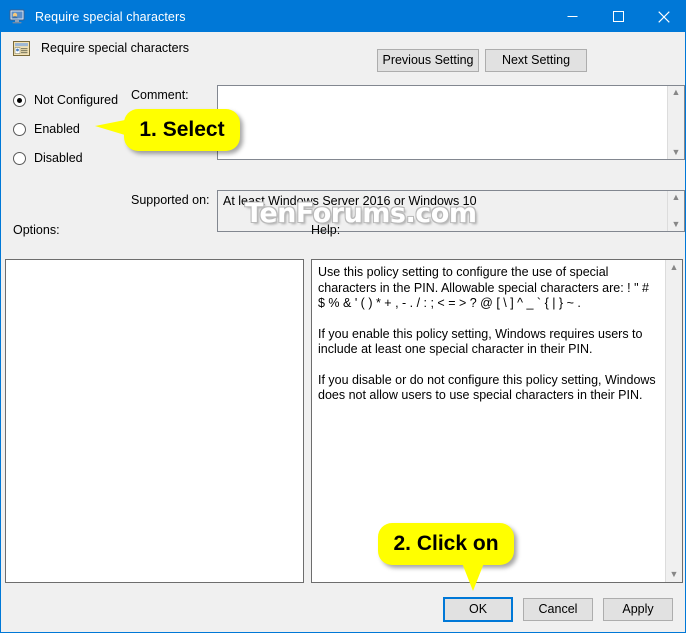 Image resolution: width=686 pixels, height=633 pixels. I want to click on radio-enabled: Enabled, so click(46, 129).